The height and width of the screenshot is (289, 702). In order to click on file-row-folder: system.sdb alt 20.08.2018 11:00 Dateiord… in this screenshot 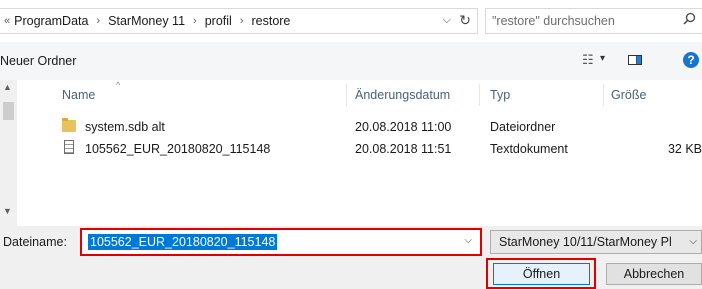, I will do `click(359, 127)`.